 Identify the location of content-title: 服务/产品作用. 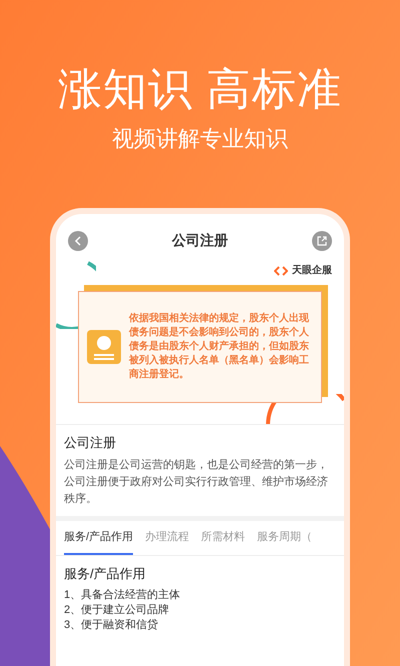
(105, 574).